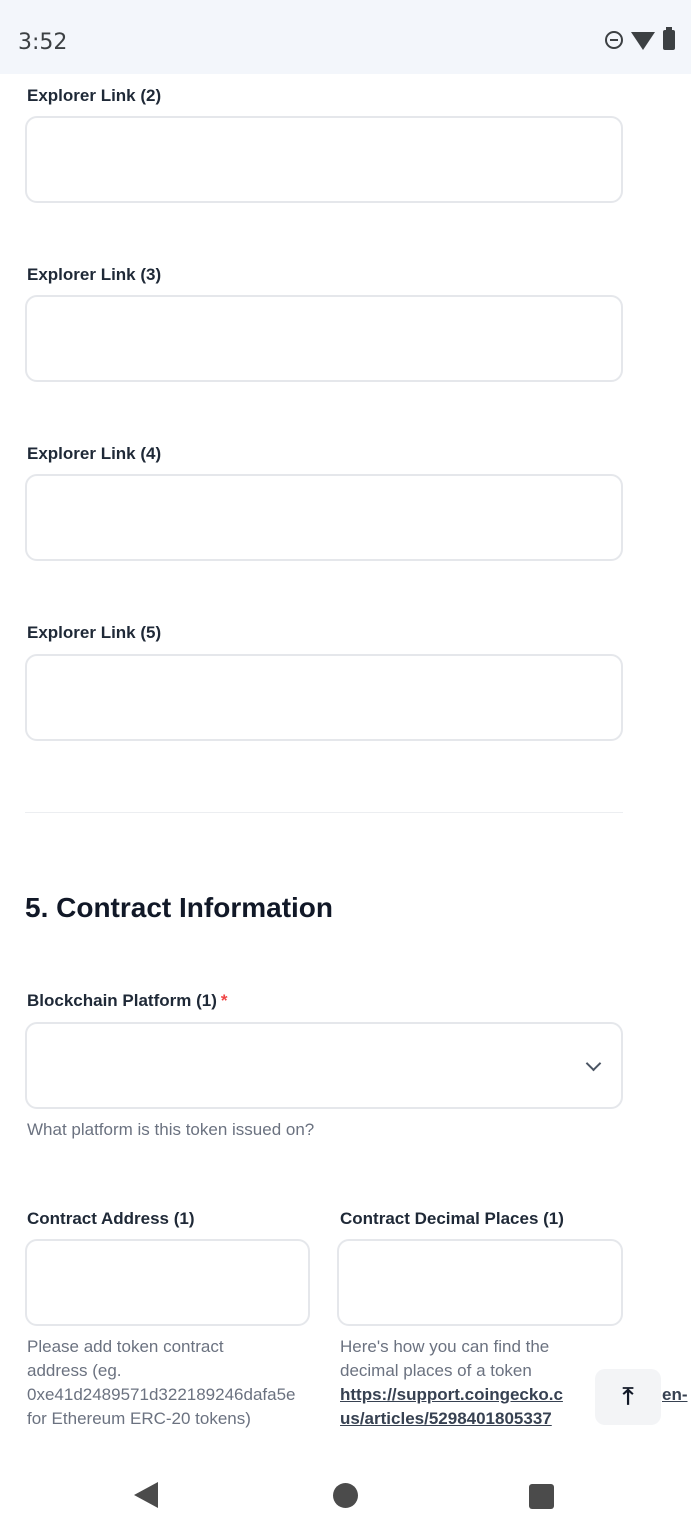  Describe the element at coordinates (94, 274) in the screenshot. I see `explorer-link-3-label: Explorer Link (3)` at that location.